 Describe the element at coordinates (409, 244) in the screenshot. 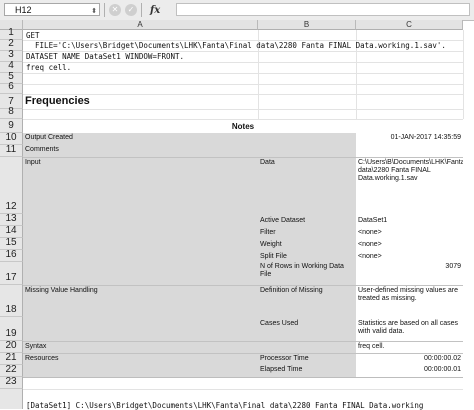

I see `notes-weight-value: <none>` at that location.